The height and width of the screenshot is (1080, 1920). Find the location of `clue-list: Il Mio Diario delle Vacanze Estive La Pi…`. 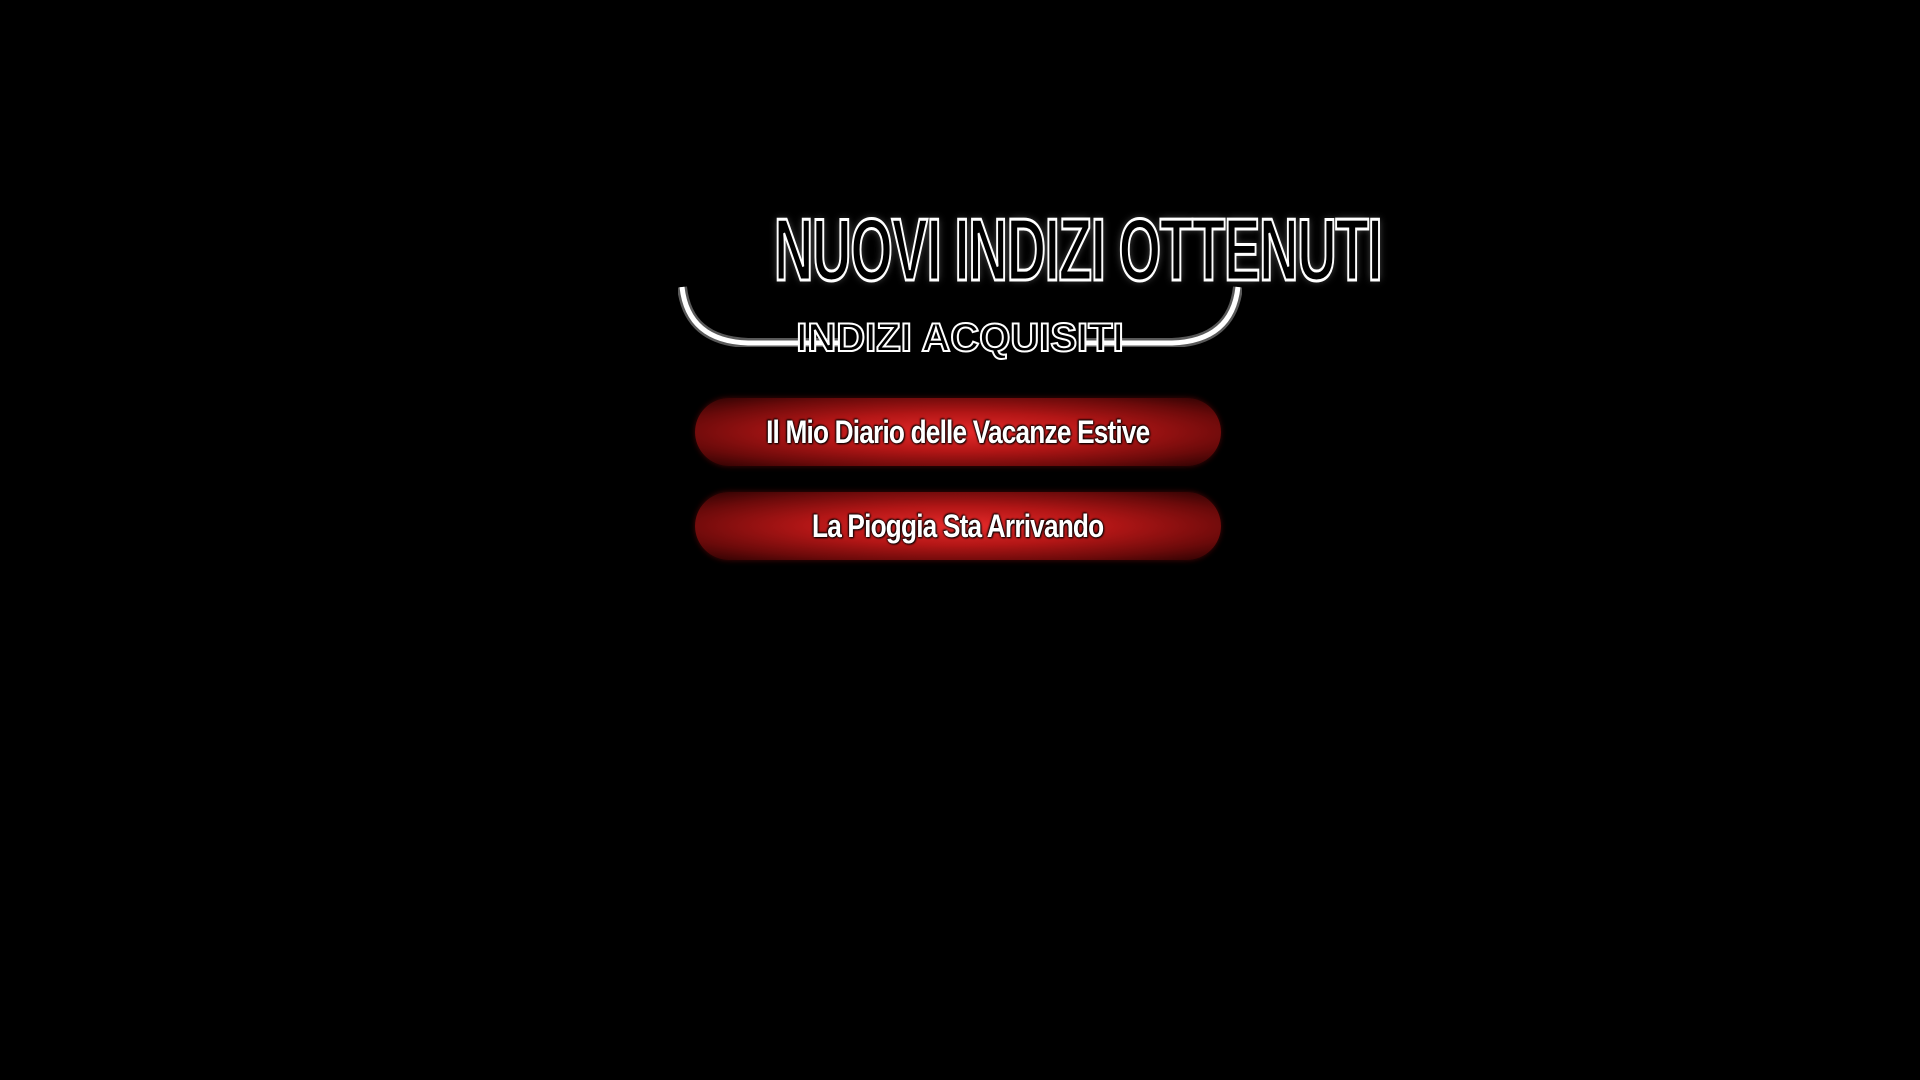

clue-list: Il Mio Diario delle Vacanze Estive La Pi… is located at coordinates (958, 492).